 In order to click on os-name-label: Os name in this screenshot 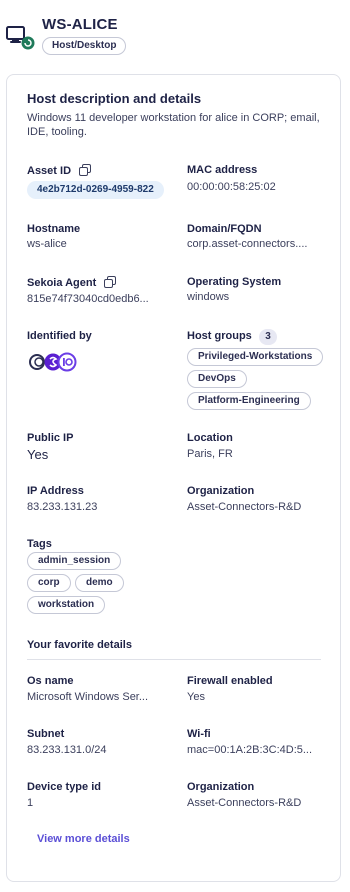, I will do `click(50, 681)`.